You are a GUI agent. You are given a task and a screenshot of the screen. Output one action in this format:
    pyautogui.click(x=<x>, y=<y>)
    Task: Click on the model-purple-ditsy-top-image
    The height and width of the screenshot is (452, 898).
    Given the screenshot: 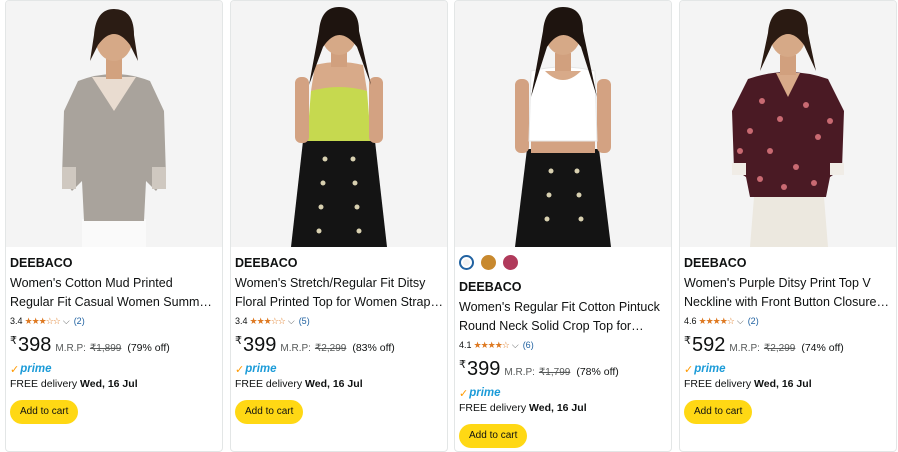 What is the action you would take?
    pyautogui.click(x=788, y=124)
    